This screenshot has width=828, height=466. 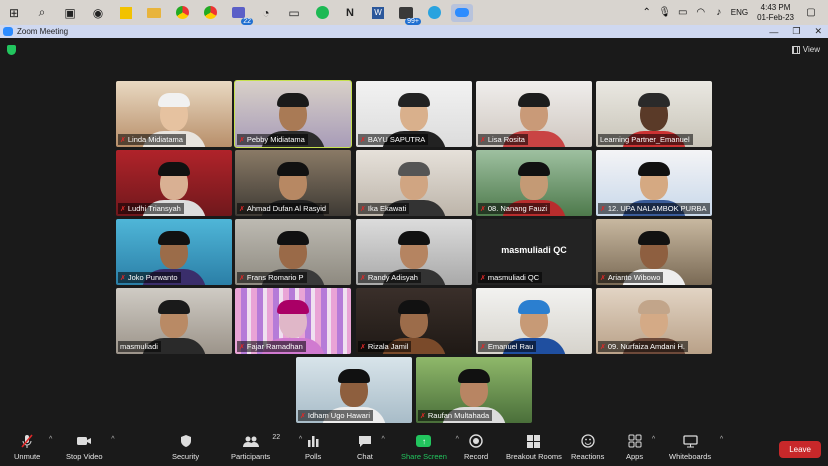 What do you see at coordinates (719, 12) in the screenshot?
I see `volume-icon: ♪` at bounding box center [719, 12].